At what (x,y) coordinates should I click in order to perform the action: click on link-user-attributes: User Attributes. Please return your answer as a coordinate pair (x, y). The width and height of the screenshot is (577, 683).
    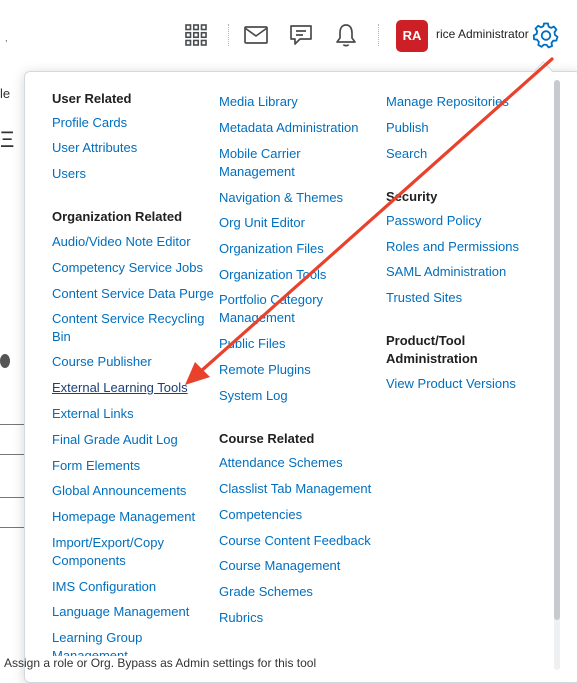
    Looking at the image, I should click on (94, 147).